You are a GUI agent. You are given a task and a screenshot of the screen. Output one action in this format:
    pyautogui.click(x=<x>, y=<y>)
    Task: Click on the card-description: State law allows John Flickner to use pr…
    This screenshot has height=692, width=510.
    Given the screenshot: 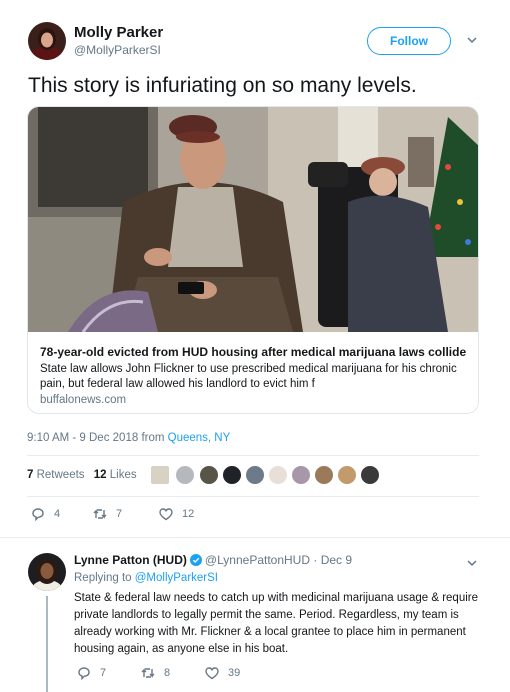 What is the action you would take?
    pyautogui.click(x=248, y=376)
    